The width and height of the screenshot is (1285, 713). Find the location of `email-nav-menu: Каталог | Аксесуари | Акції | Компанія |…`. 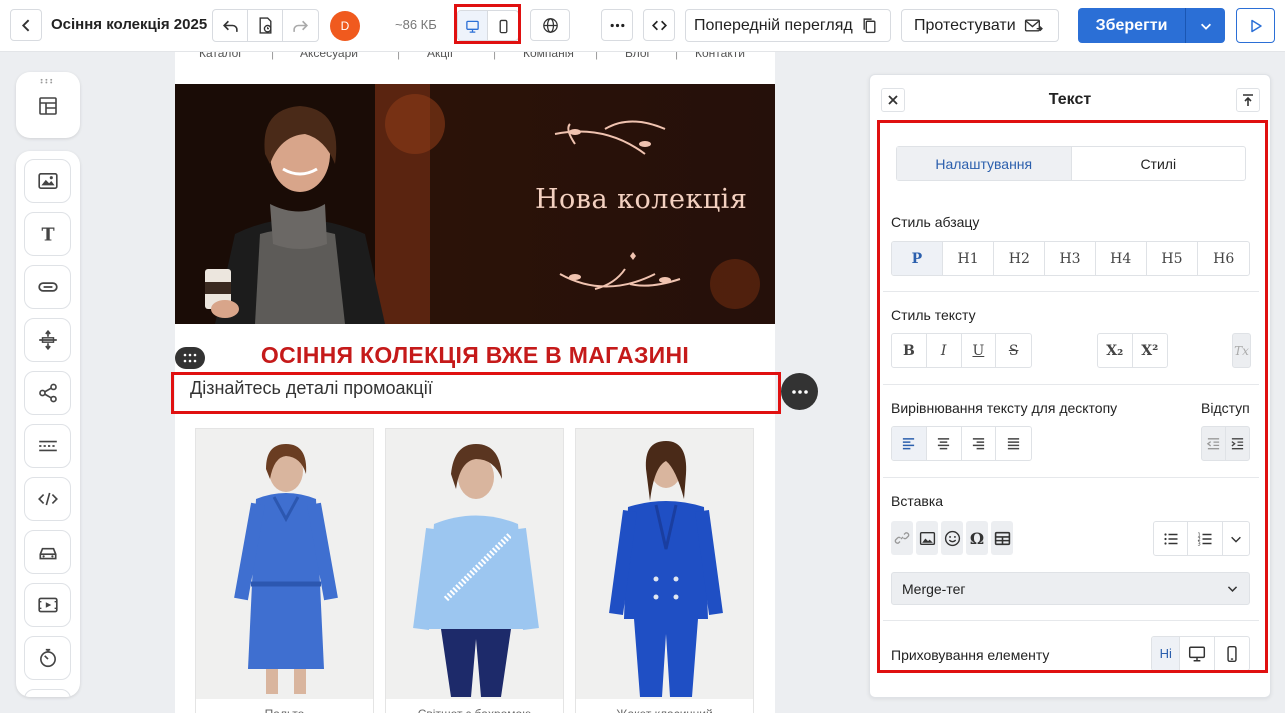

email-nav-menu: Каталог | Аксесуари | Акції | Компанія |… is located at coordinates (475, 59).